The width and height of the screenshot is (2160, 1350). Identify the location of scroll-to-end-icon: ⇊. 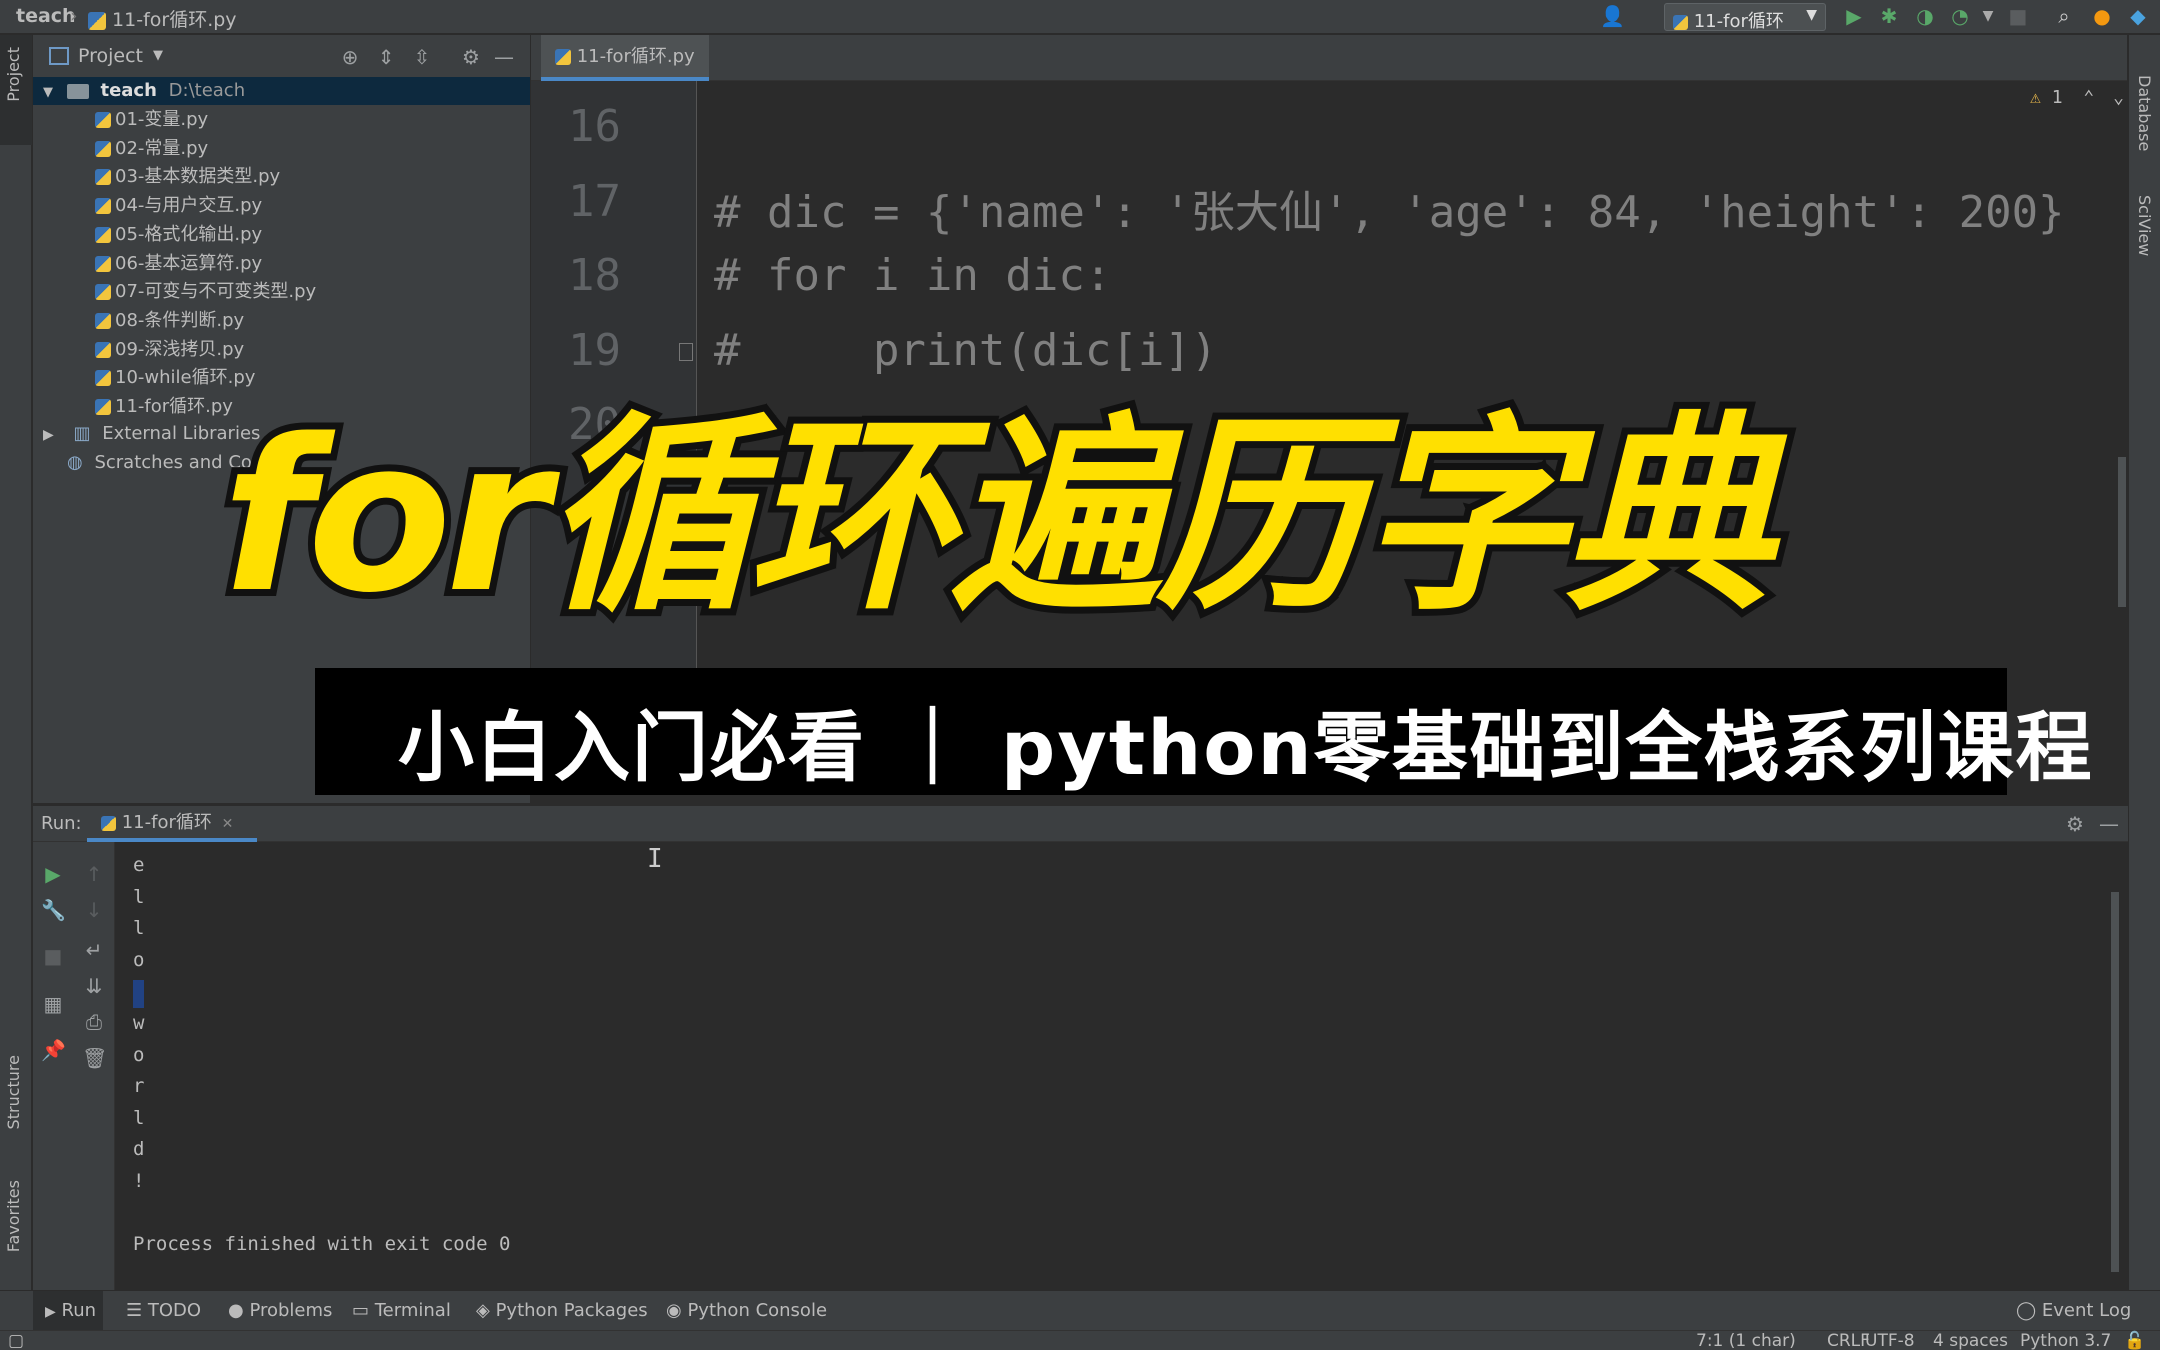
(94, 986).